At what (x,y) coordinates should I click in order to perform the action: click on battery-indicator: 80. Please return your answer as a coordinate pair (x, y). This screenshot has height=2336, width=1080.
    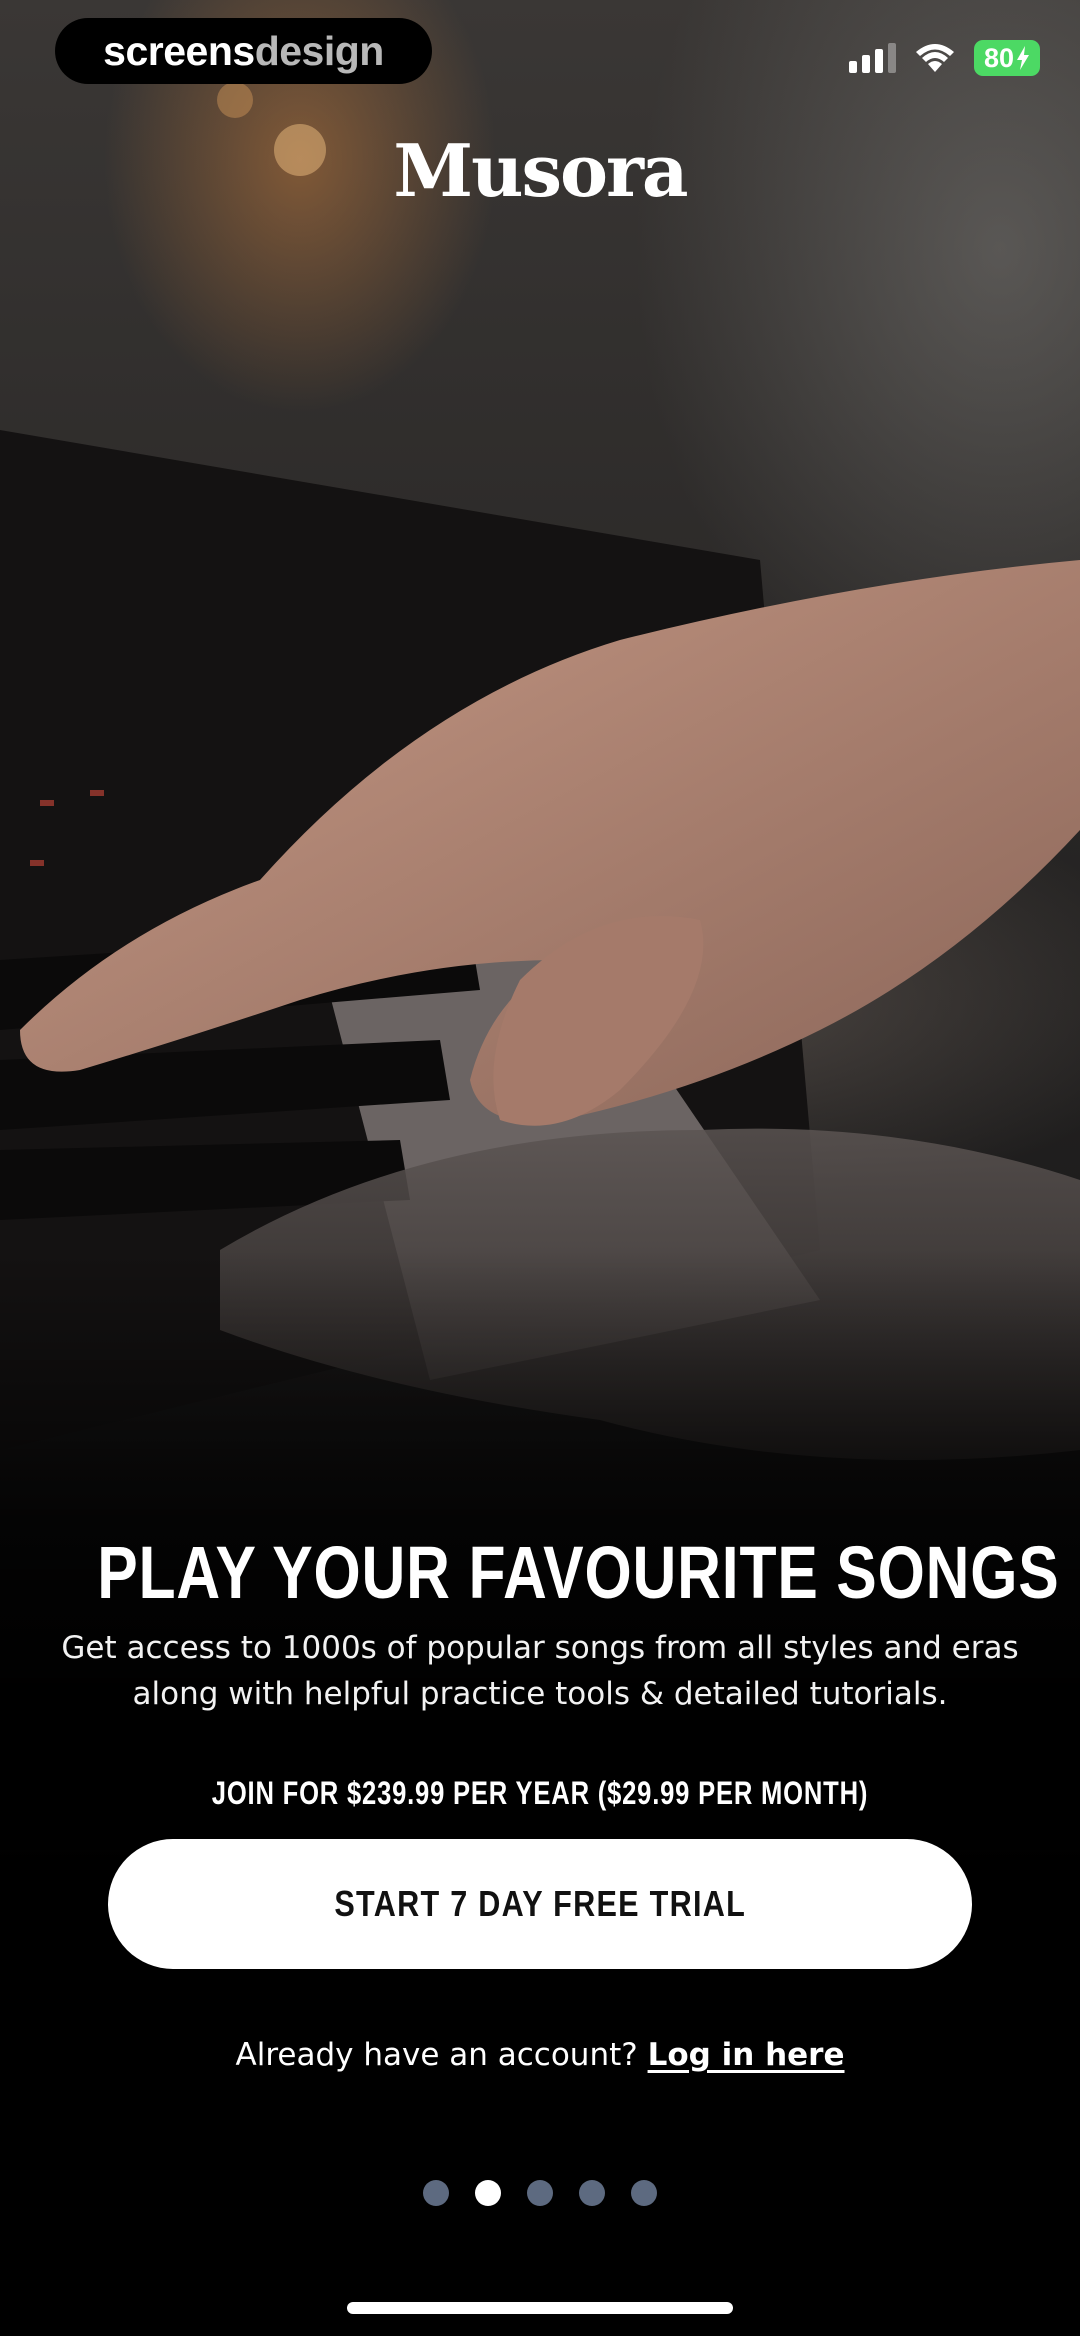
    Looking at the image, I should click on (1007, 58).